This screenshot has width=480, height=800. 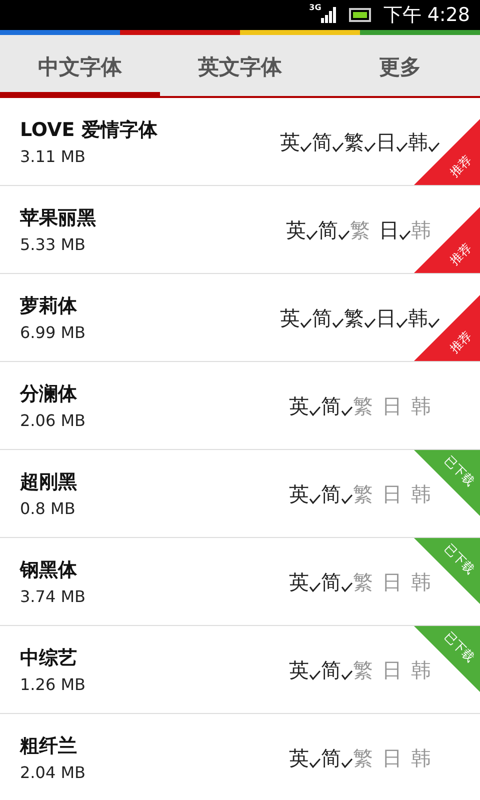 I want to click on font-name: 超刚黑, so click(x=48, y=482).